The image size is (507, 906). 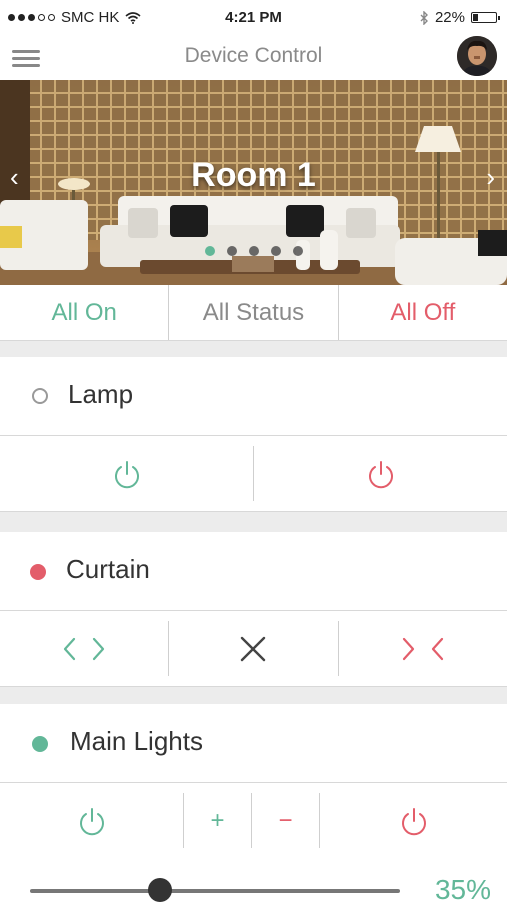 I want to click on all-on-button: All On, so click(x=84, y=312).